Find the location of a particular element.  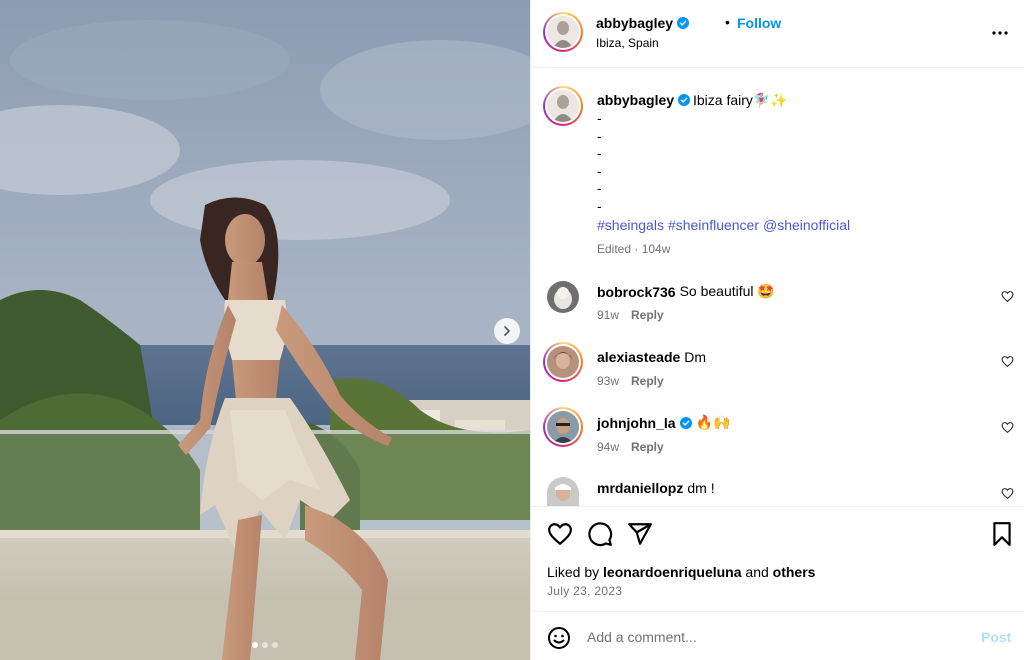

comment-body: johnjohn_la 🔥🙌 is located at coordinates (663, 422).